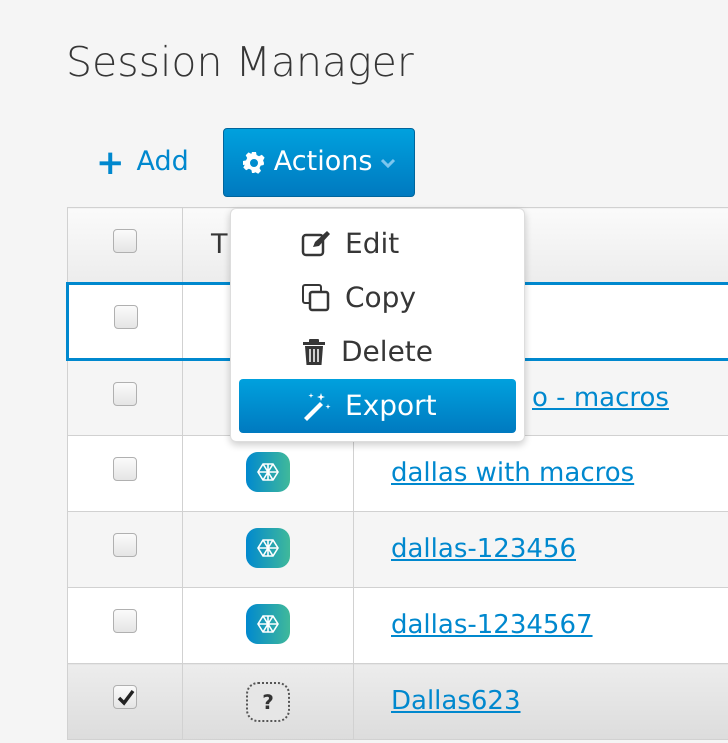 The width and height of the screenshot is (728, 743). What do you see at coordinates (473, 625) in the screenshot?
I see `session-link: dallas-1234567` at bounding box center [473, 625].